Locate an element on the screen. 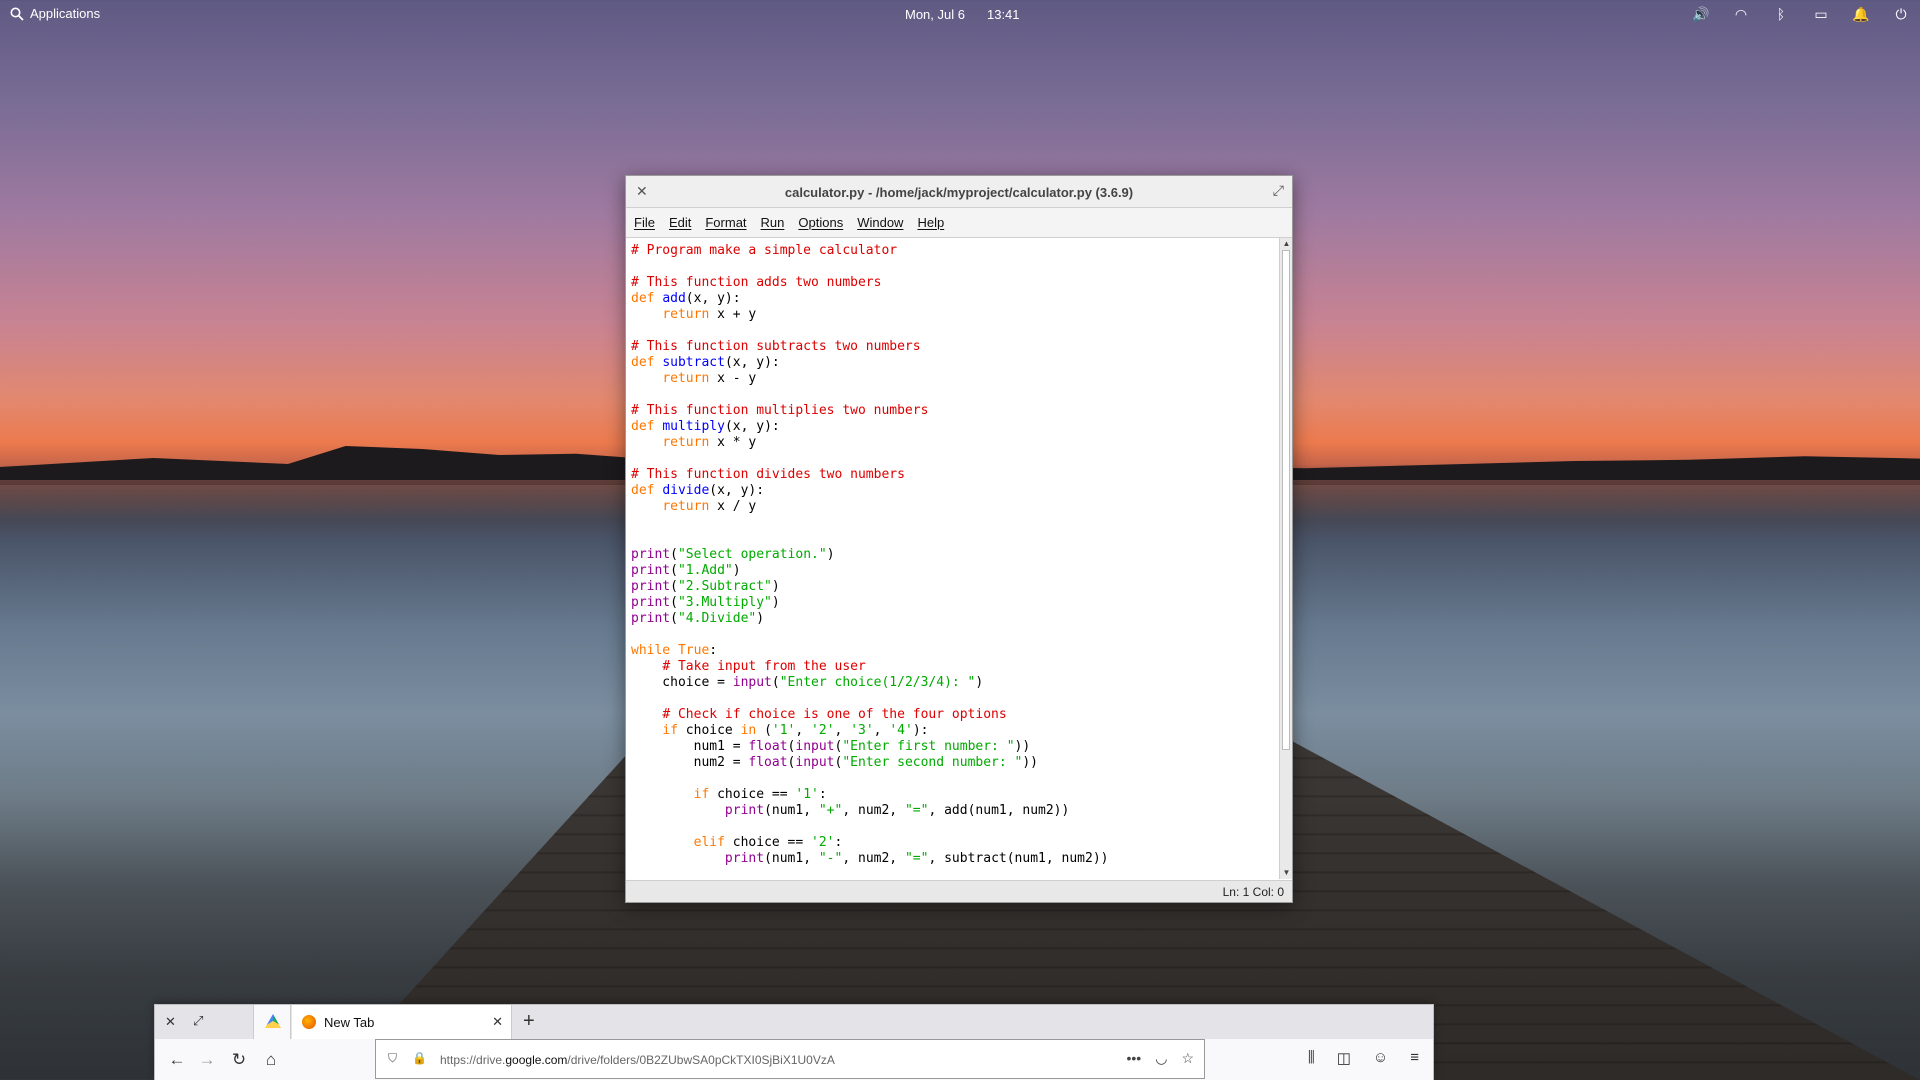 The image size is (1920, 1080). volume-icon: 🔊 is located at coordinates (1701, 14).